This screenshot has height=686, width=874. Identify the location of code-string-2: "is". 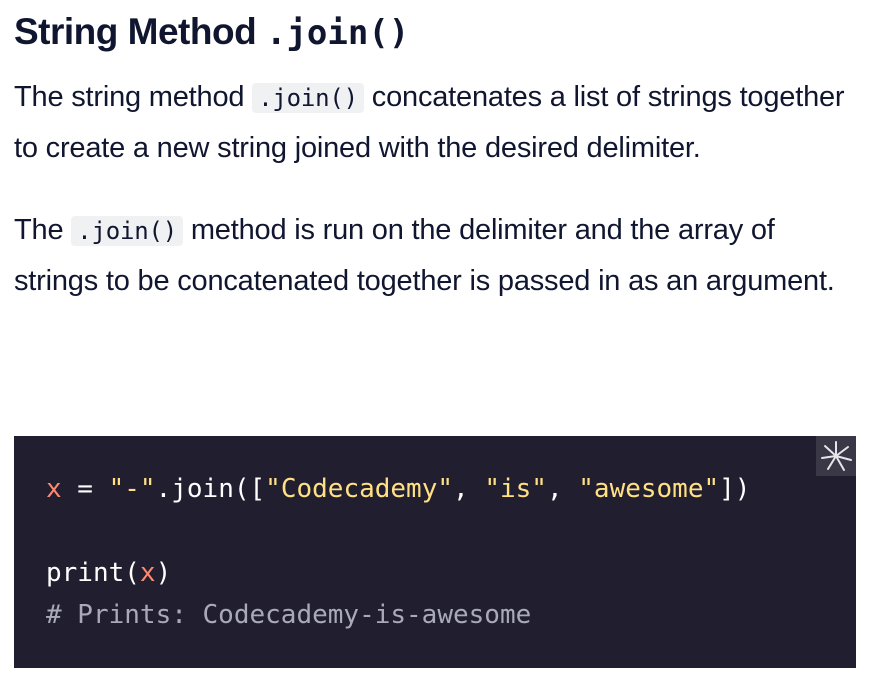
(515, 489).